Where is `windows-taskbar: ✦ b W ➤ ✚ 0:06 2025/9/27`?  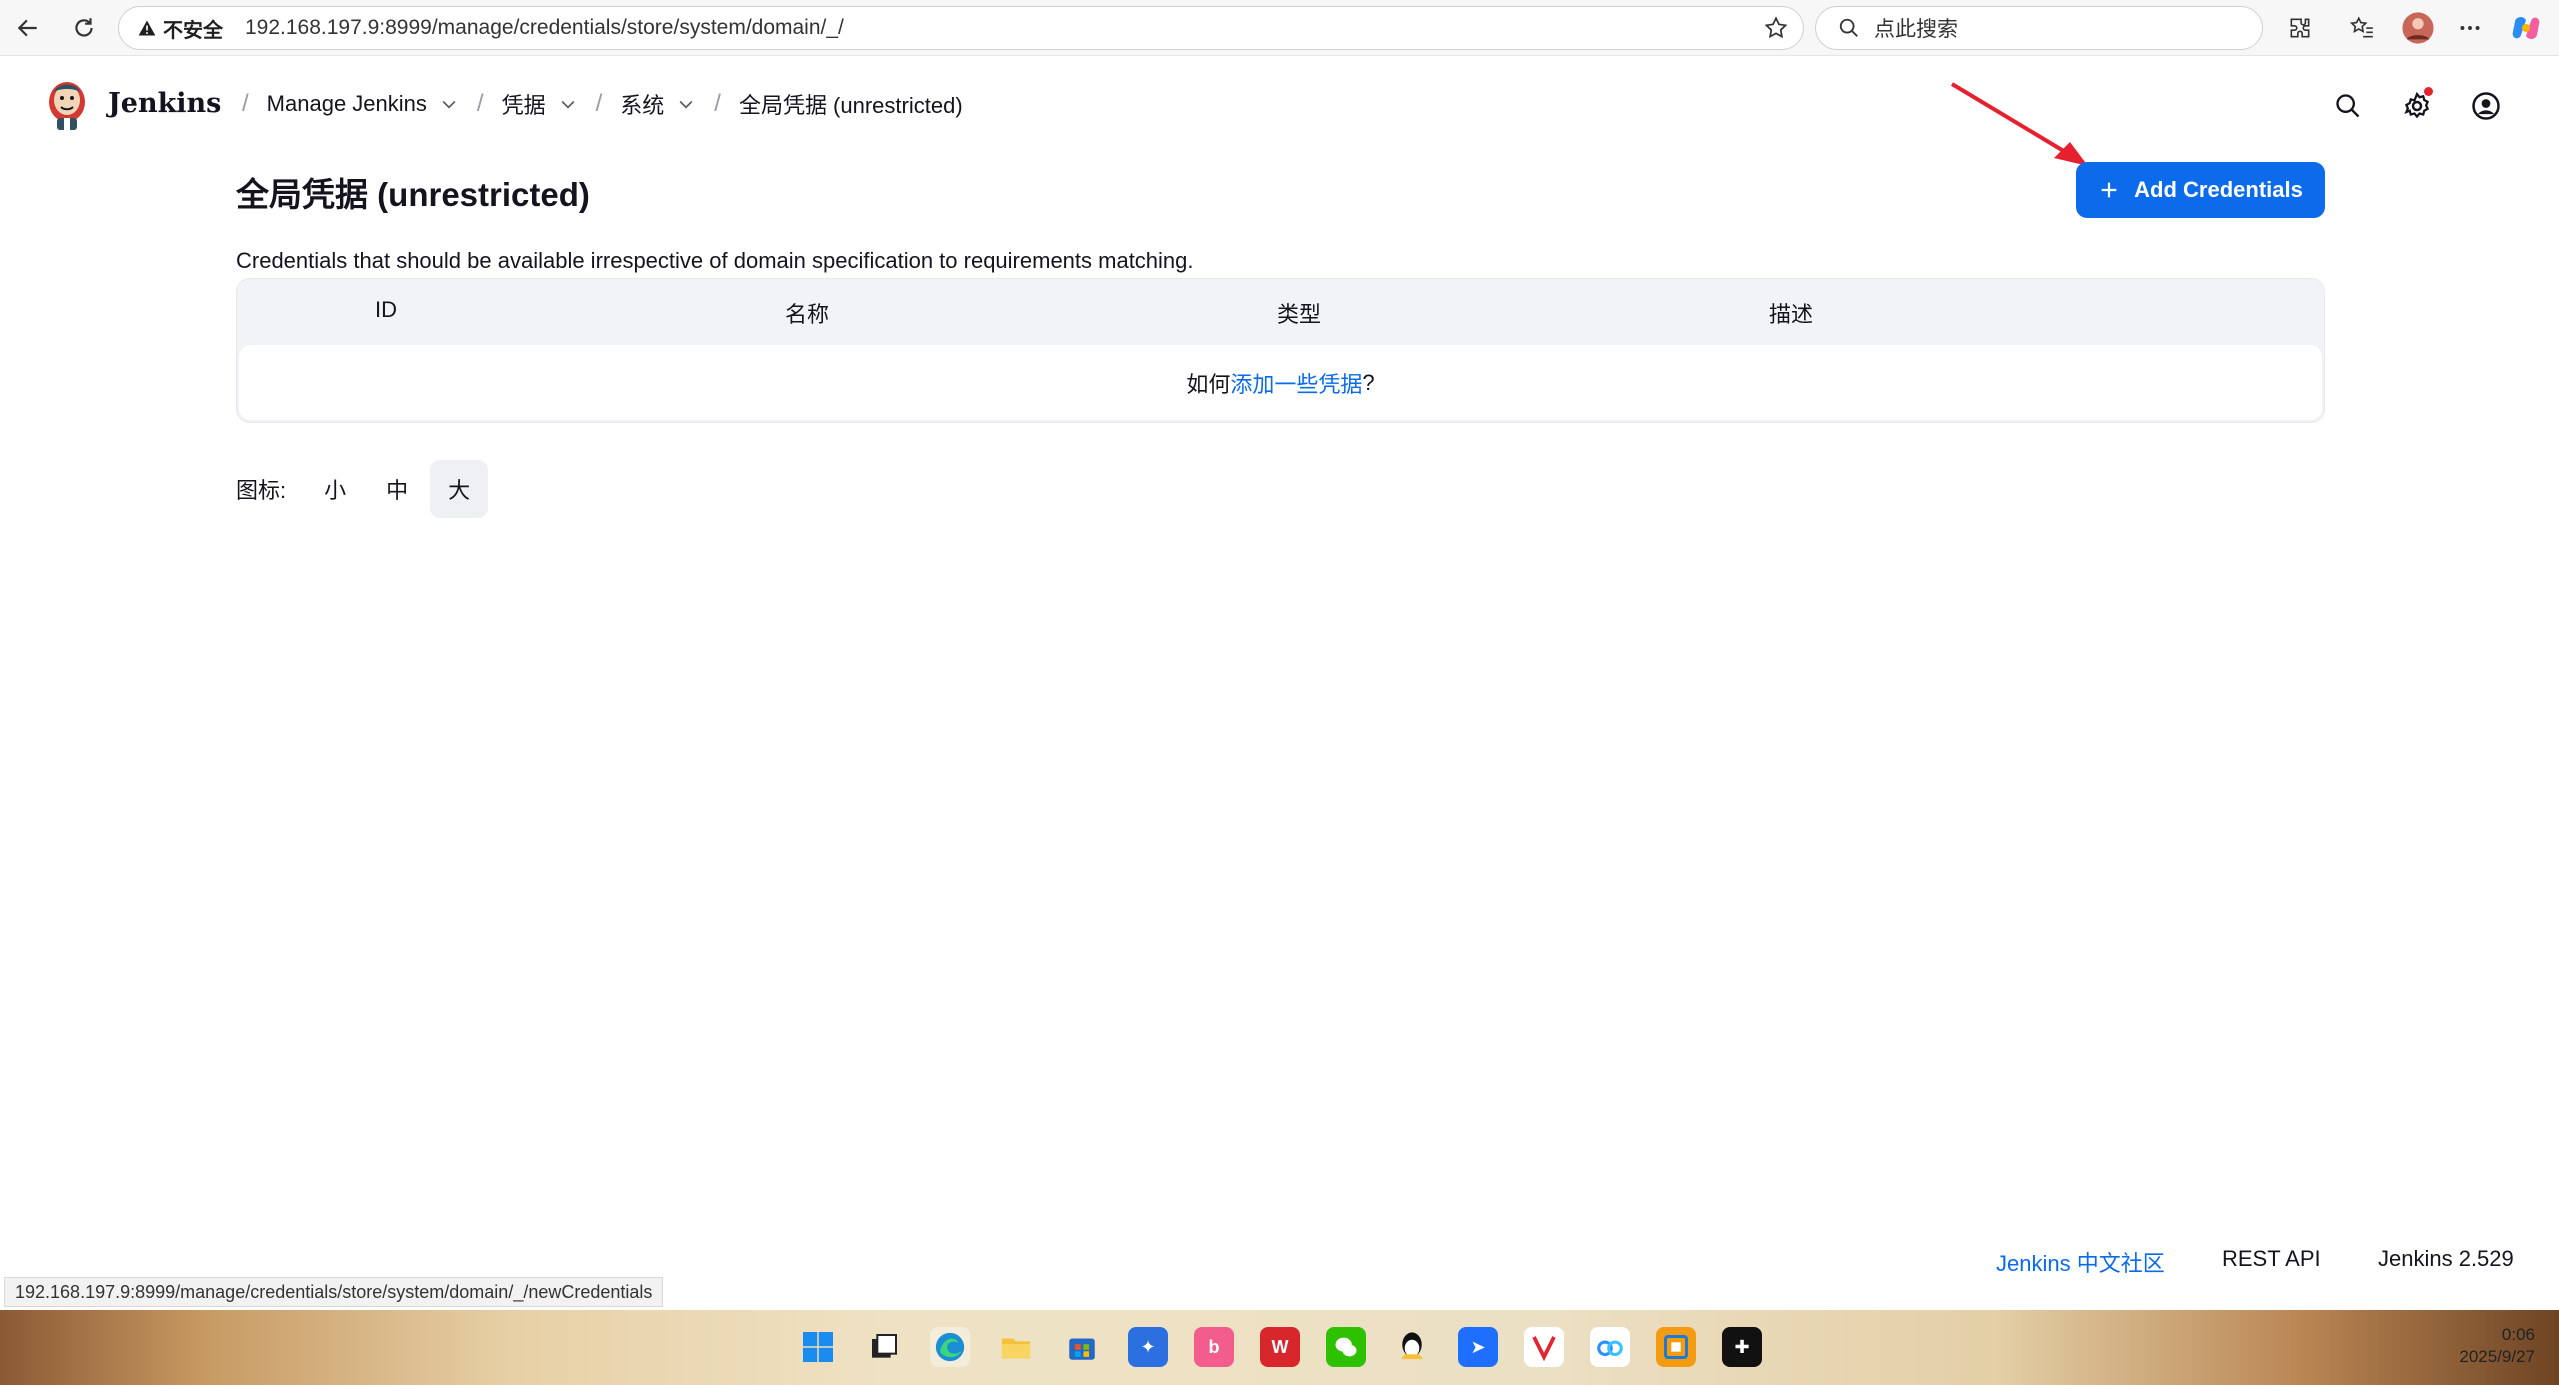
windows-taskbar: ✦ b W ➤ ✚ 0:06 2025/9/27 is located at coordinates (1279, 1347).